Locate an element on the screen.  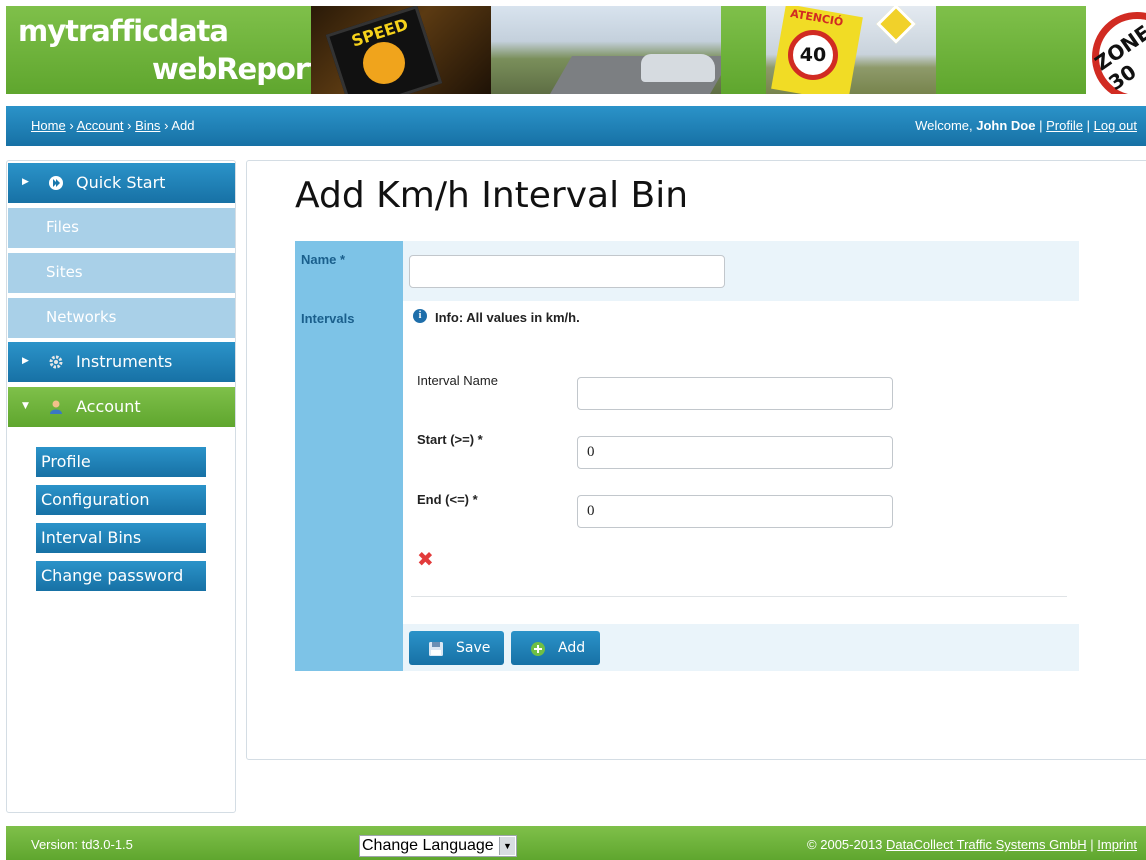
welcome-text: Welcome, is located at coordinates (944, 125).